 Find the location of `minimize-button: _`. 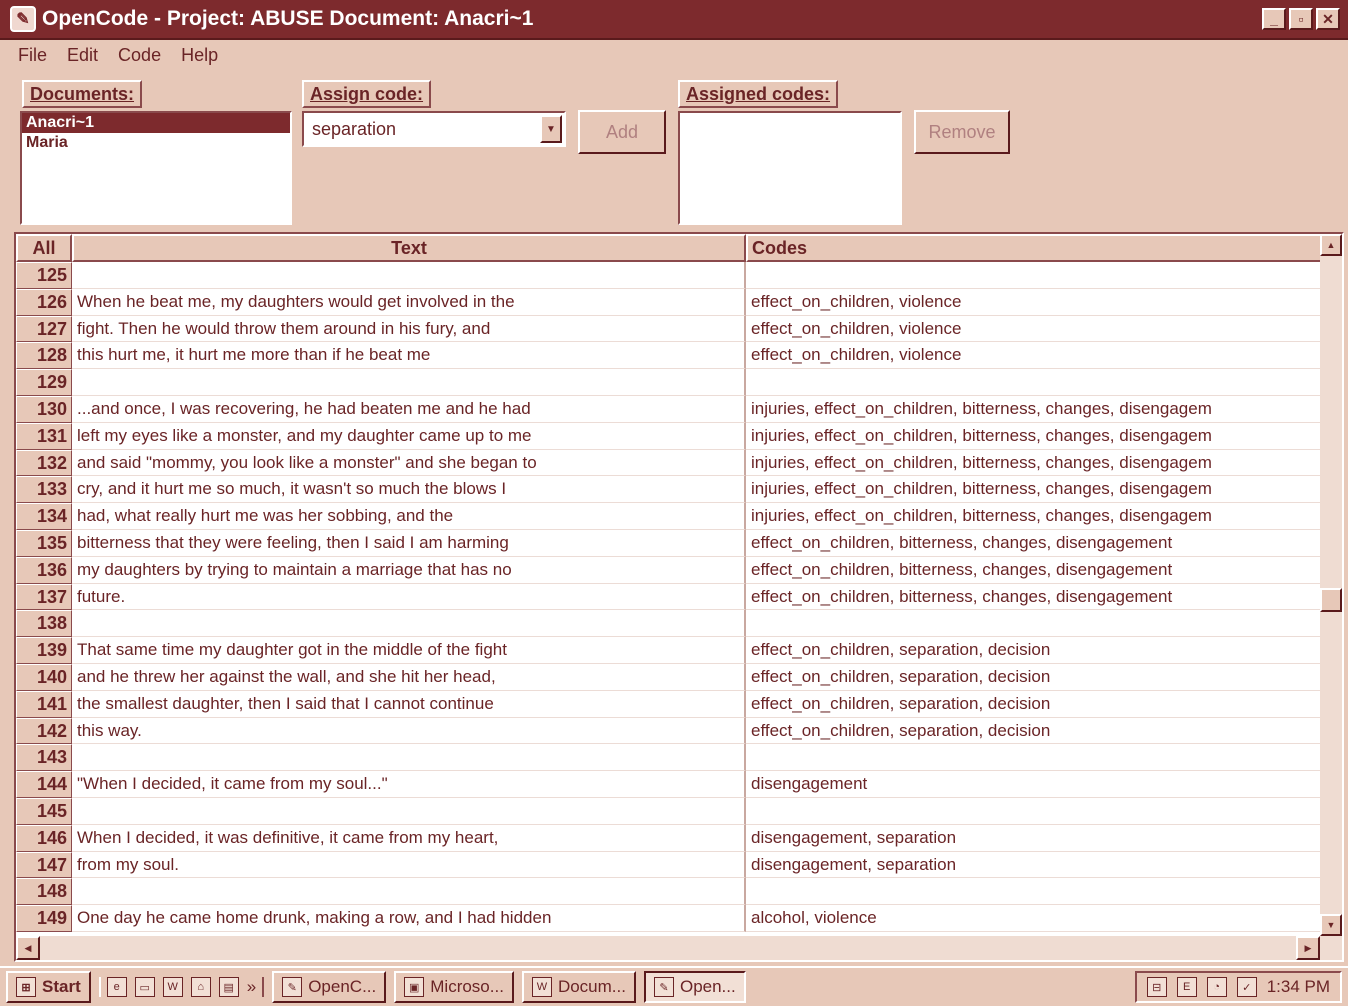

minimize-button: _ is located at coordinates (1274, 19).